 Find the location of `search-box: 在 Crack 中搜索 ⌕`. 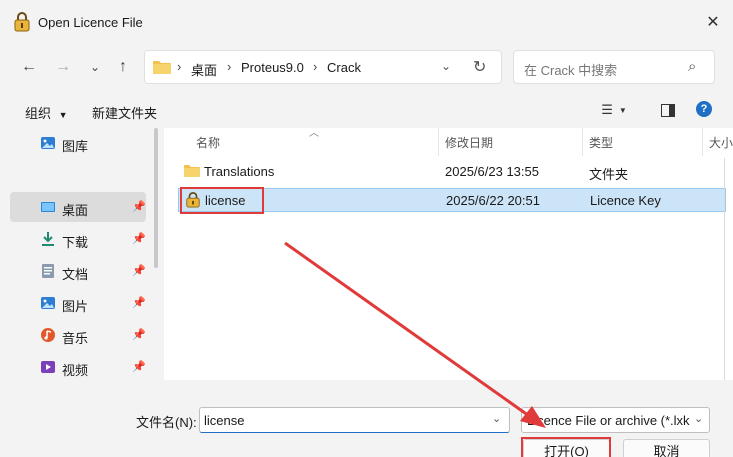

search-box: 在 Crack 中搜索 ⌕ is located at coordinates (614, 67).